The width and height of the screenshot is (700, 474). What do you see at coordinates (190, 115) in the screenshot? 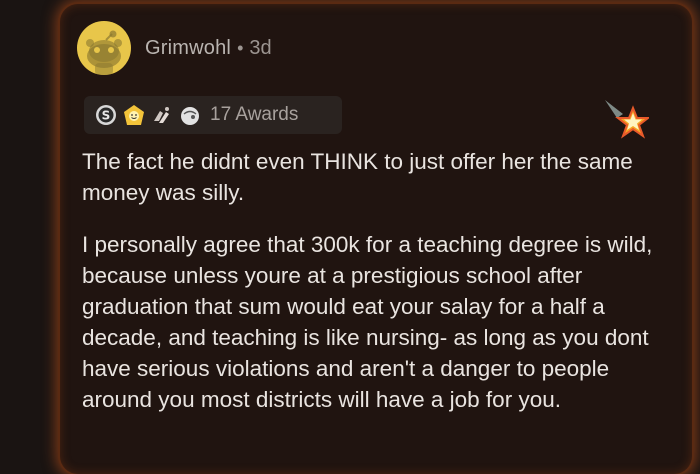
I see `helpful-award-icon` at bounding box center [190, 115].